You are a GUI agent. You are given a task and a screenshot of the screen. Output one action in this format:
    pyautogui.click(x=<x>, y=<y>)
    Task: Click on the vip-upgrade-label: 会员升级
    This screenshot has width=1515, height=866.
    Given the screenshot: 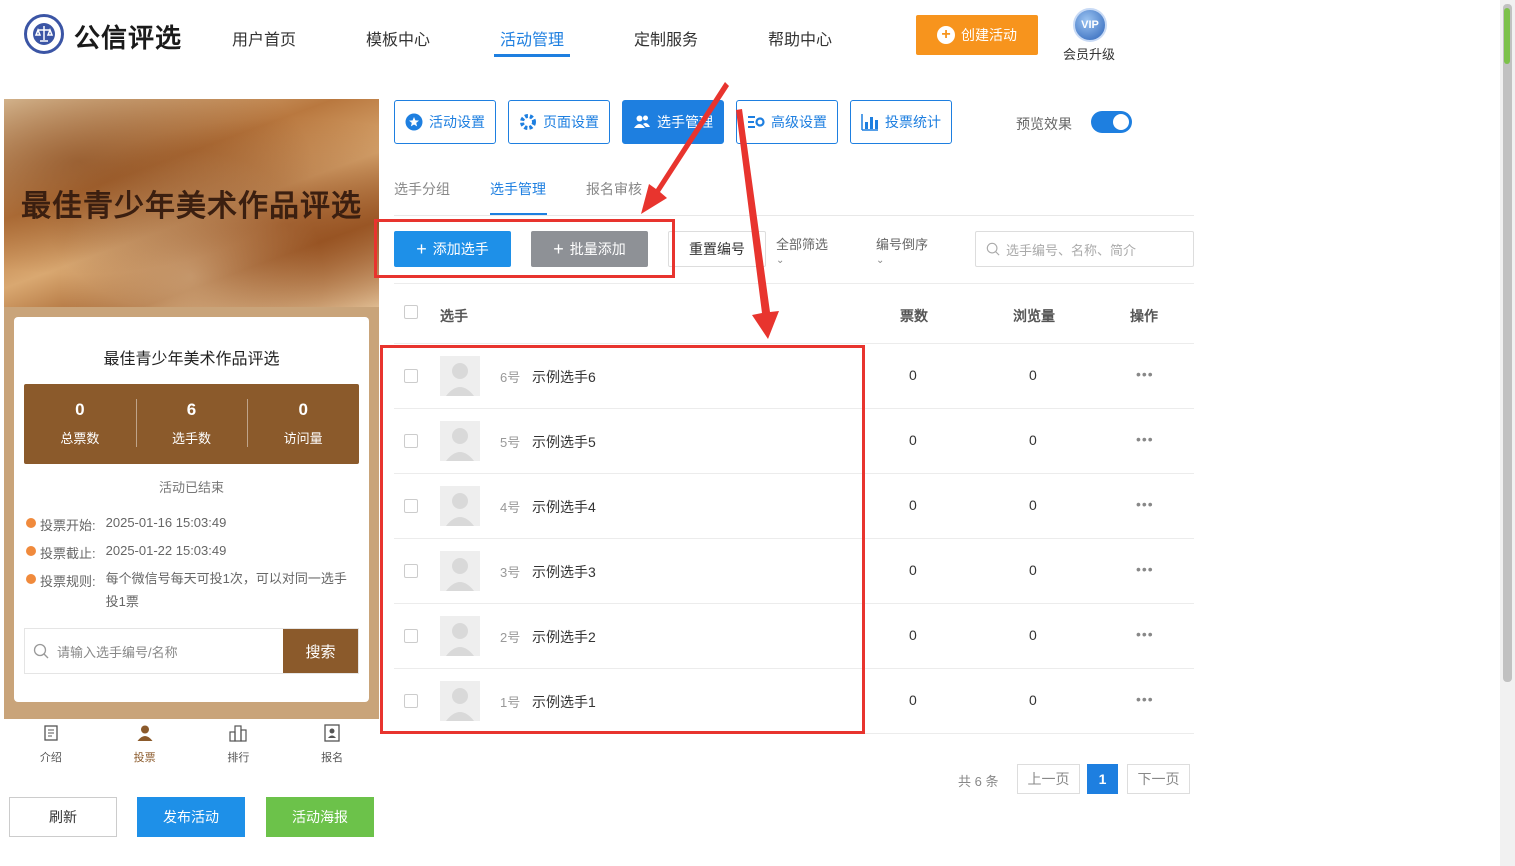 What is the action you would take?
    pyautogui.click(x=1089, y=53)
    